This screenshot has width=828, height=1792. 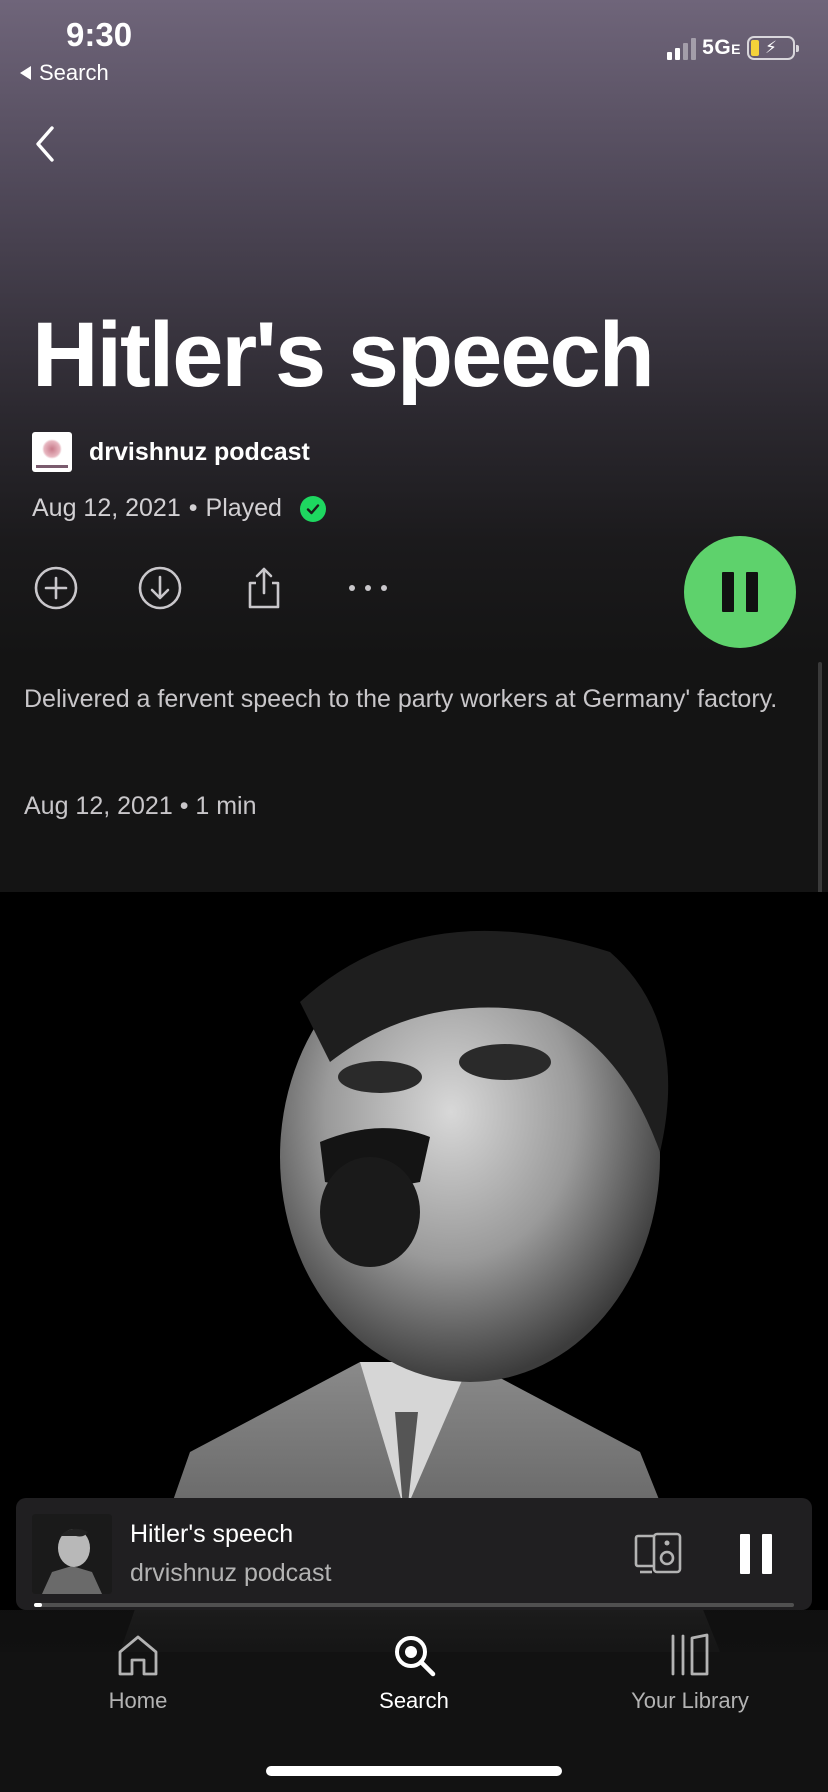 What do you see at coordinates (199, 451) in the screenshot?
I see `show-name: drvishnuz podcast` at bounding box center [199, 451].